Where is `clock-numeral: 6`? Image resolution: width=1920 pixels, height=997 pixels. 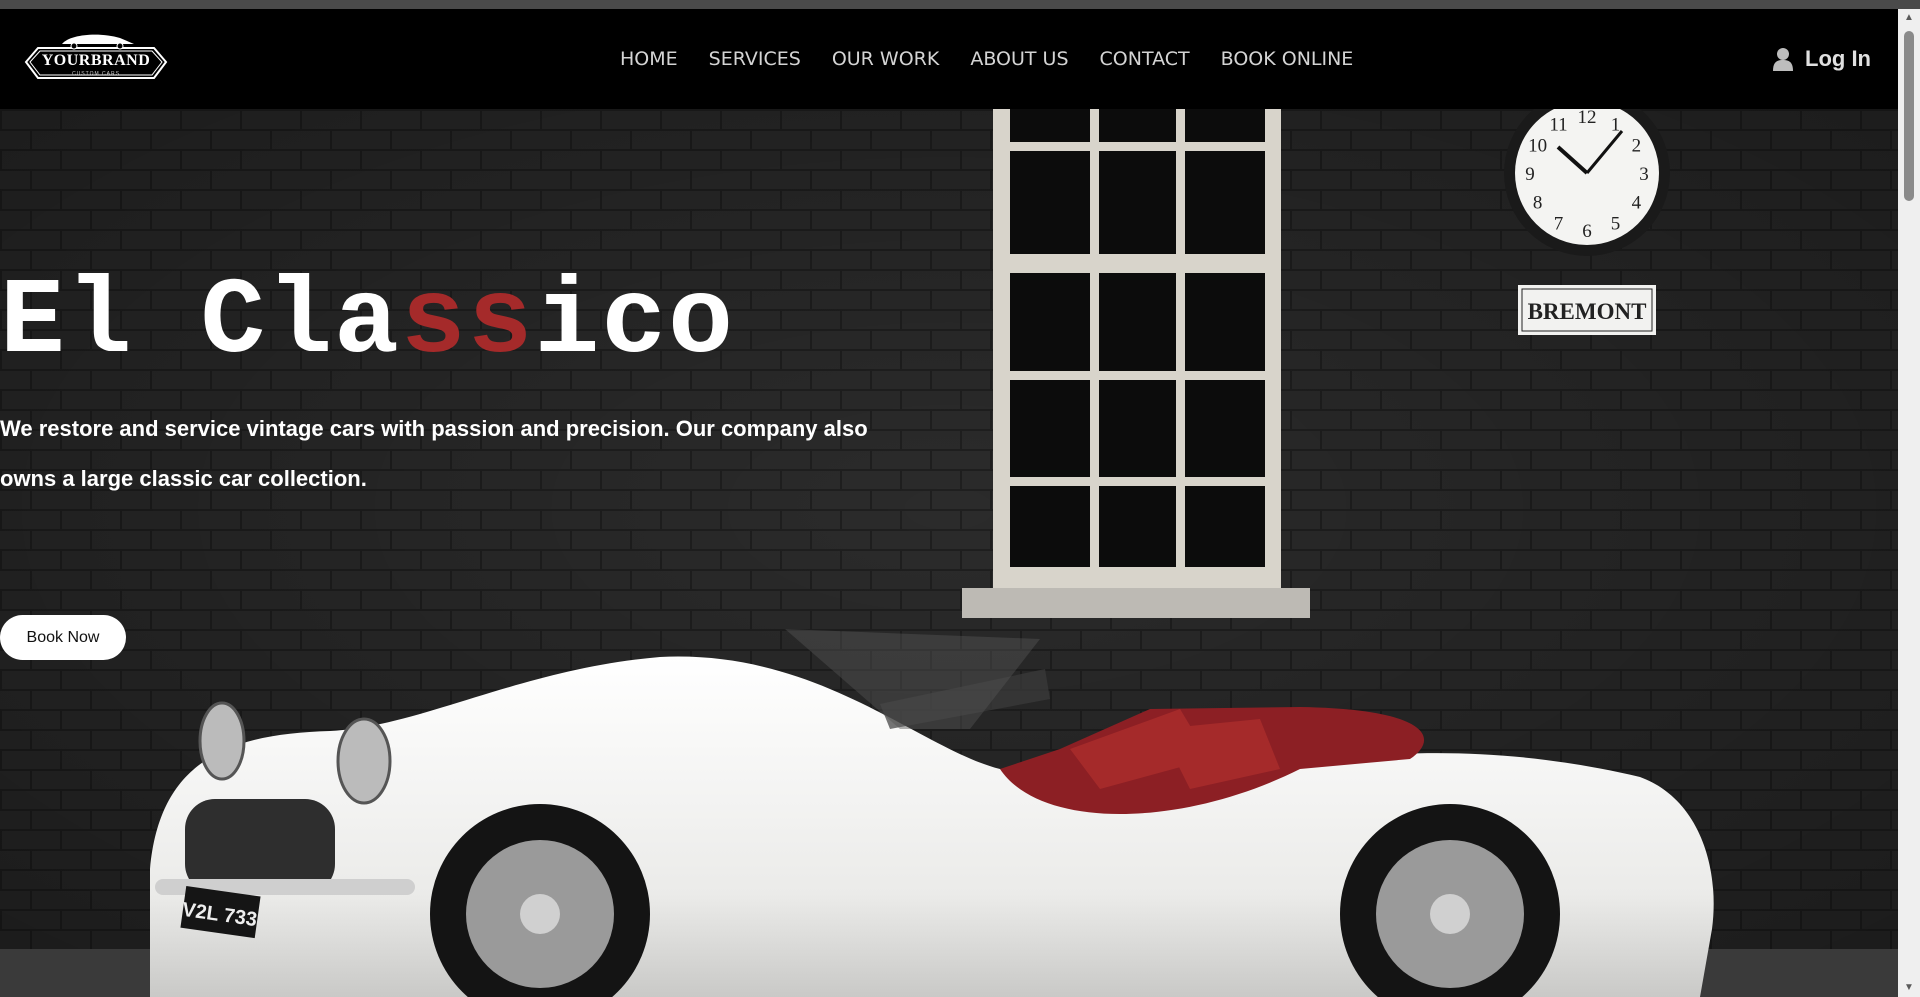
clock-numeral: 6 is located at coordinates (1587, 231).